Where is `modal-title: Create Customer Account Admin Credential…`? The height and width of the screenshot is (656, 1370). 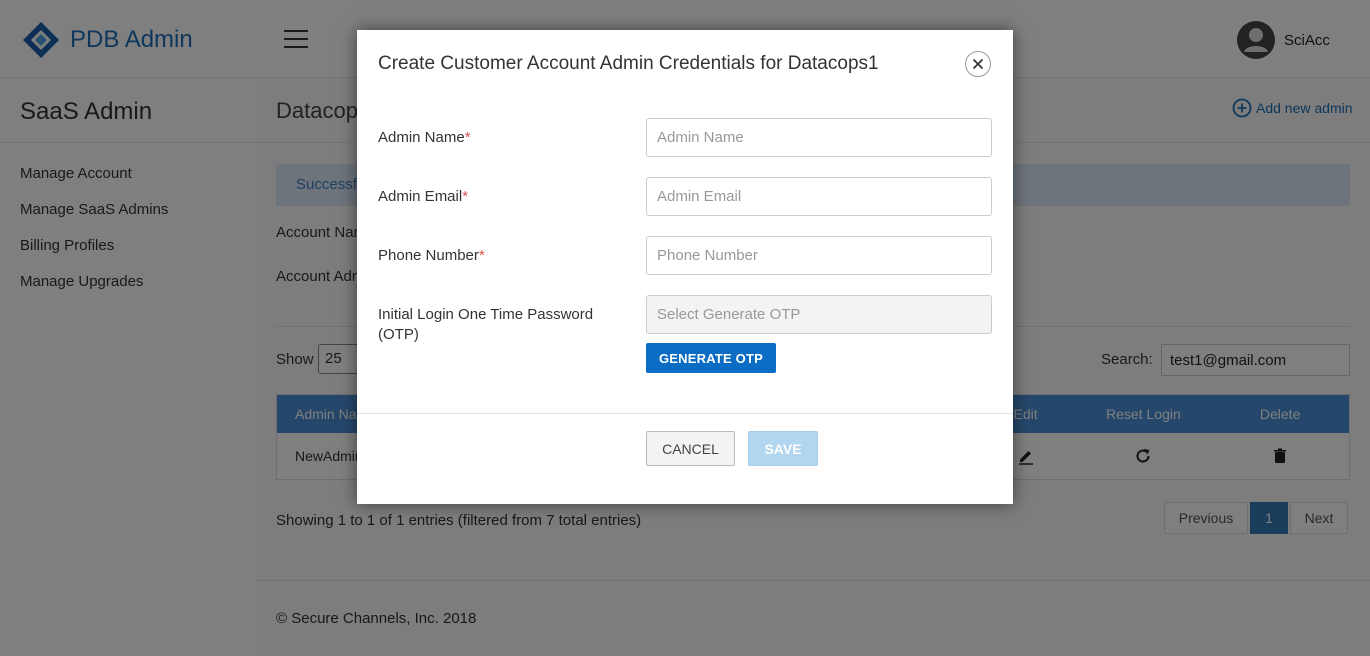
modal-title: Create Customer Account Admin Credential… is located at coordinates (628, 63).